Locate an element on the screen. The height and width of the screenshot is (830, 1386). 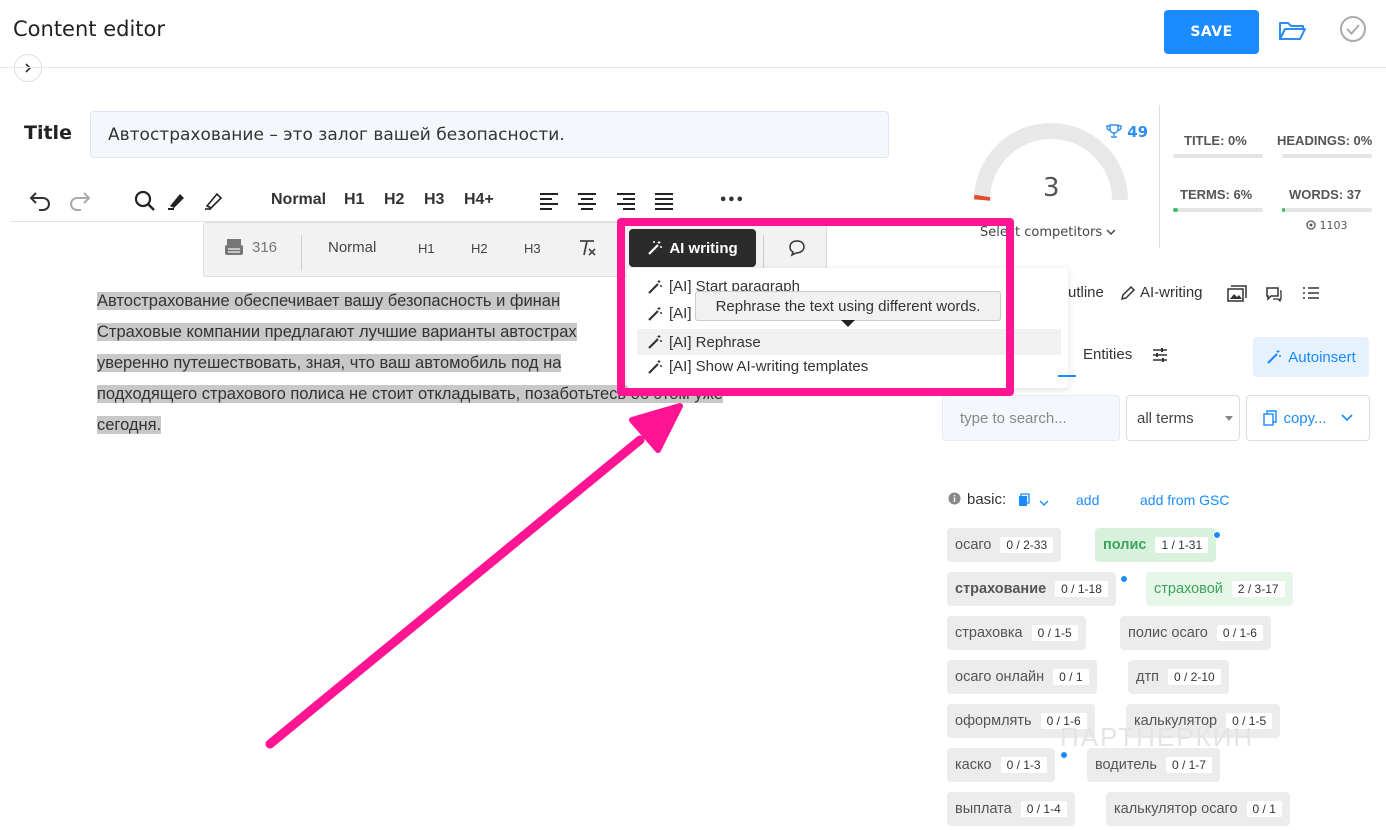
character-count: 316 is located at coordinates (265, 247).